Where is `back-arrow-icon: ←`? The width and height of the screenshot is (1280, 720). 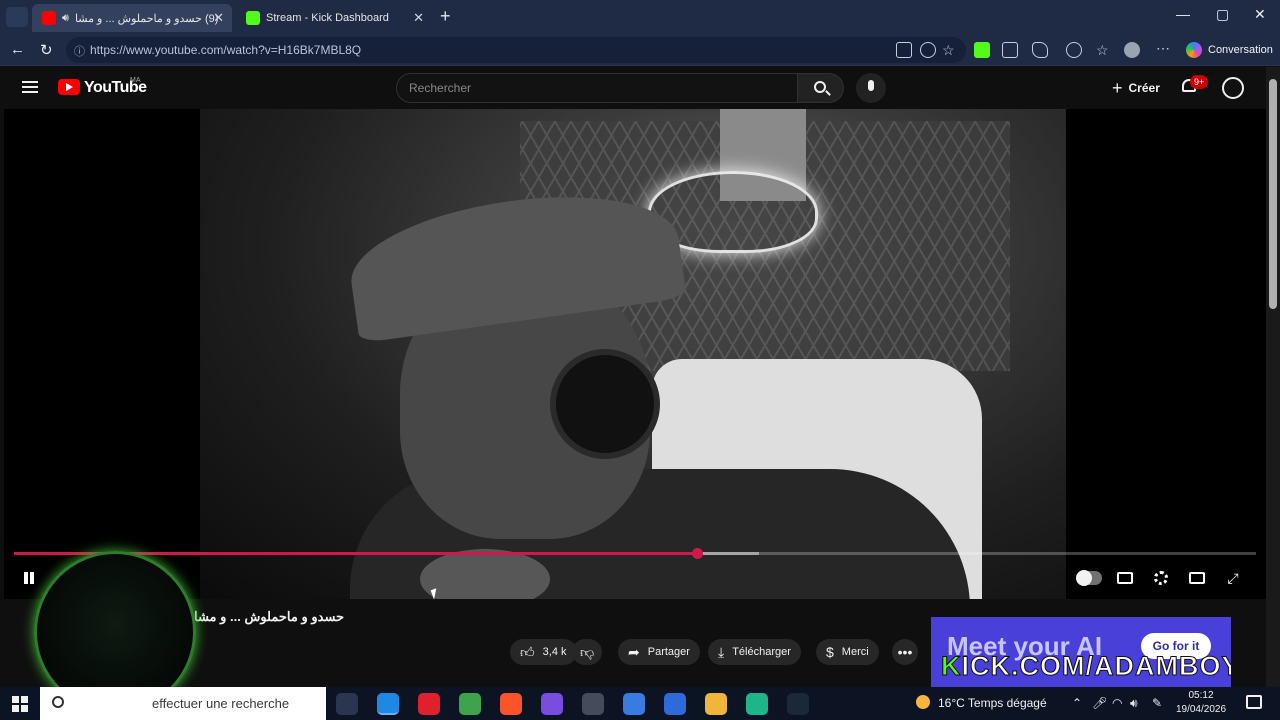 back-arrow-icon: ← is located at coordinates (17, 49).